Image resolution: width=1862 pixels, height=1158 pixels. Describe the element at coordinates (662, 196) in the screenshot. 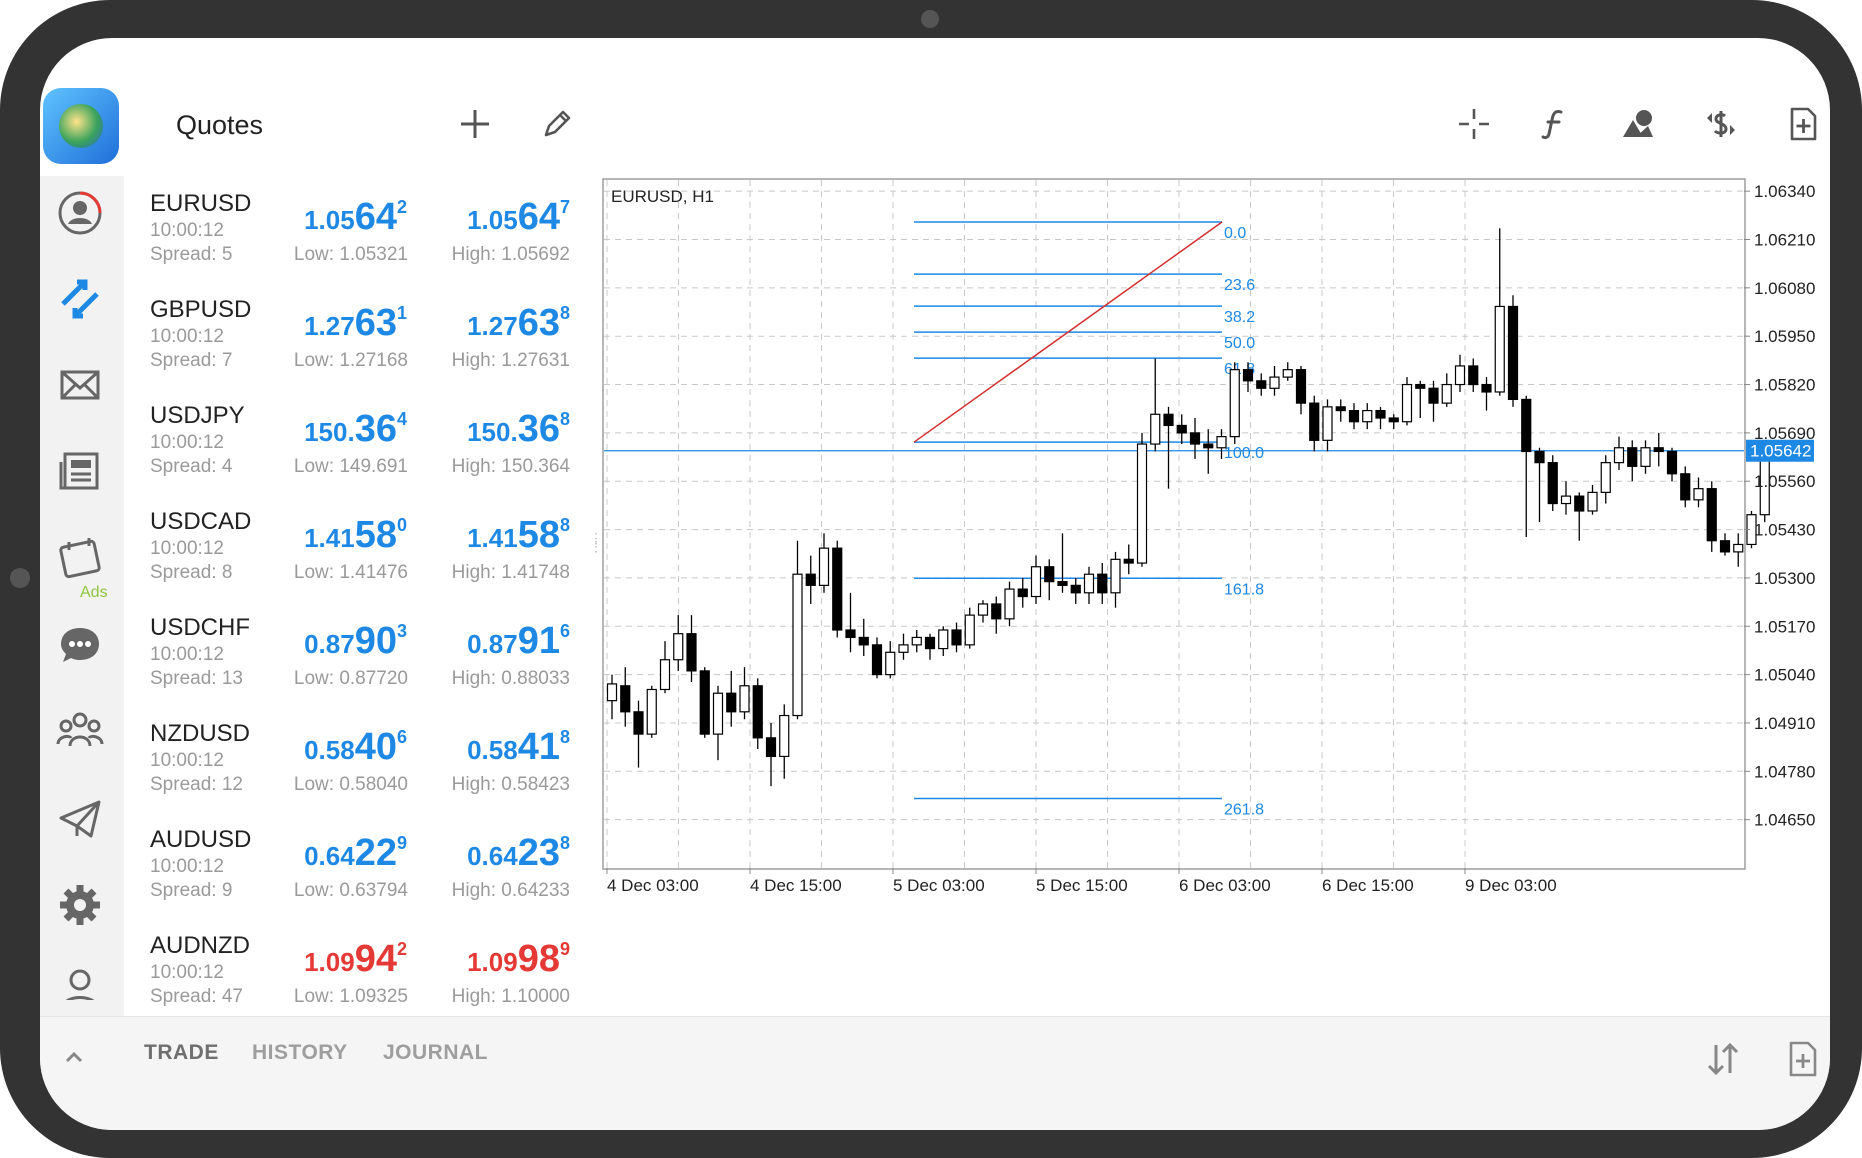

I see `chart-symbol-label: EURUSD, H1` at that location.